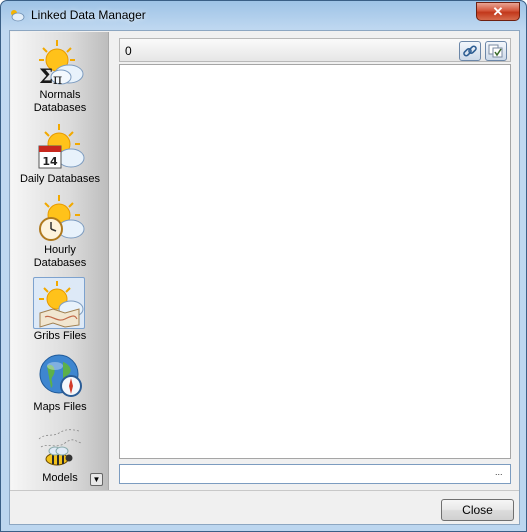  Describe the element at coordinates (60, 375) in the screenshot. I see `globe-compass-icon` at that location.